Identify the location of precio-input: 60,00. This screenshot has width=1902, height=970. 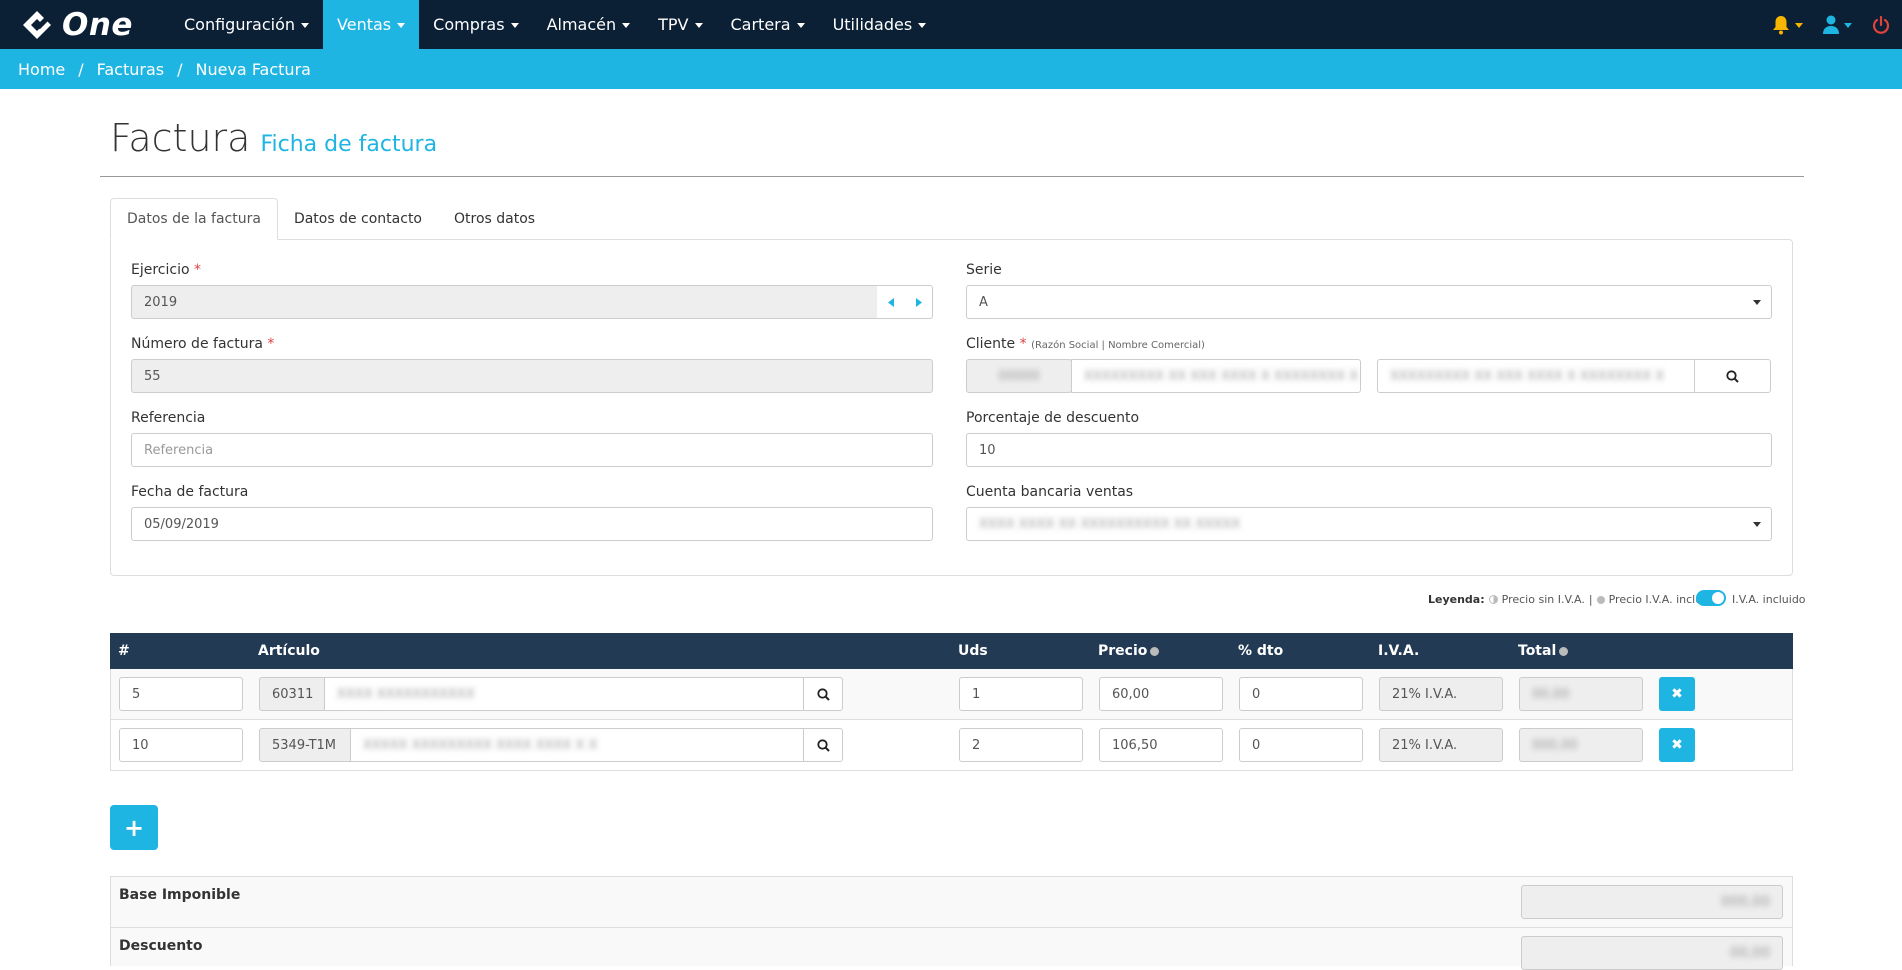
(1161, 694).